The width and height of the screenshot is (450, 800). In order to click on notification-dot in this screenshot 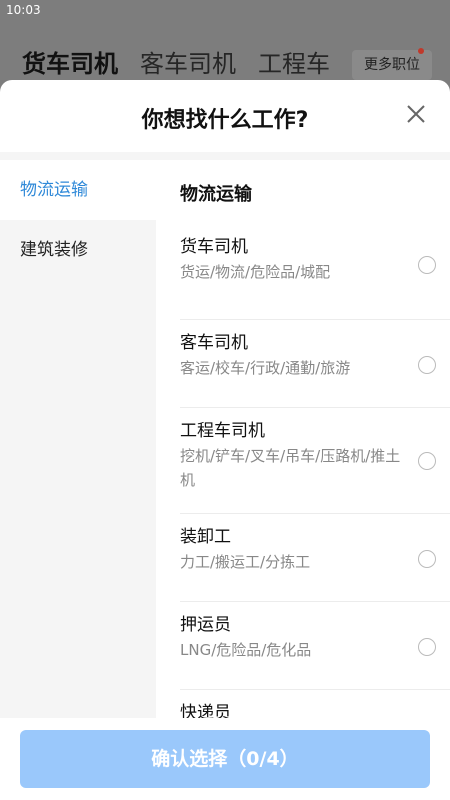, I will do `click(421, 51)`.